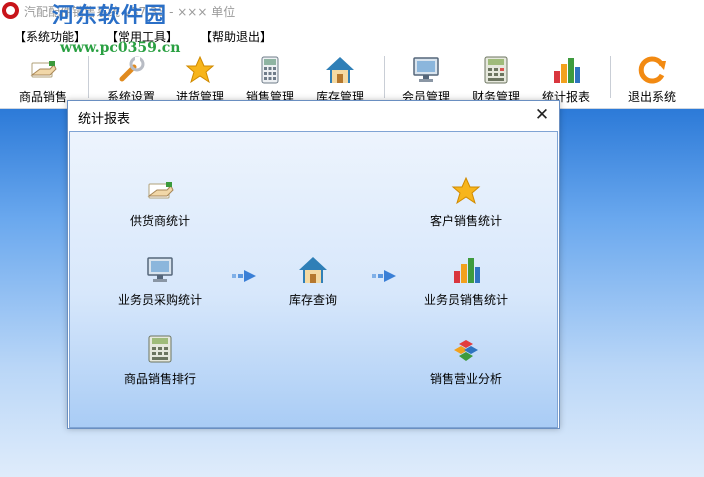 Image resolution: width=704 pixels, height=477 pixels. Describe the element at coordinates (160, 364) in the screenshot. I see `product-sales-rank-button: 商品销售排行` at that location.